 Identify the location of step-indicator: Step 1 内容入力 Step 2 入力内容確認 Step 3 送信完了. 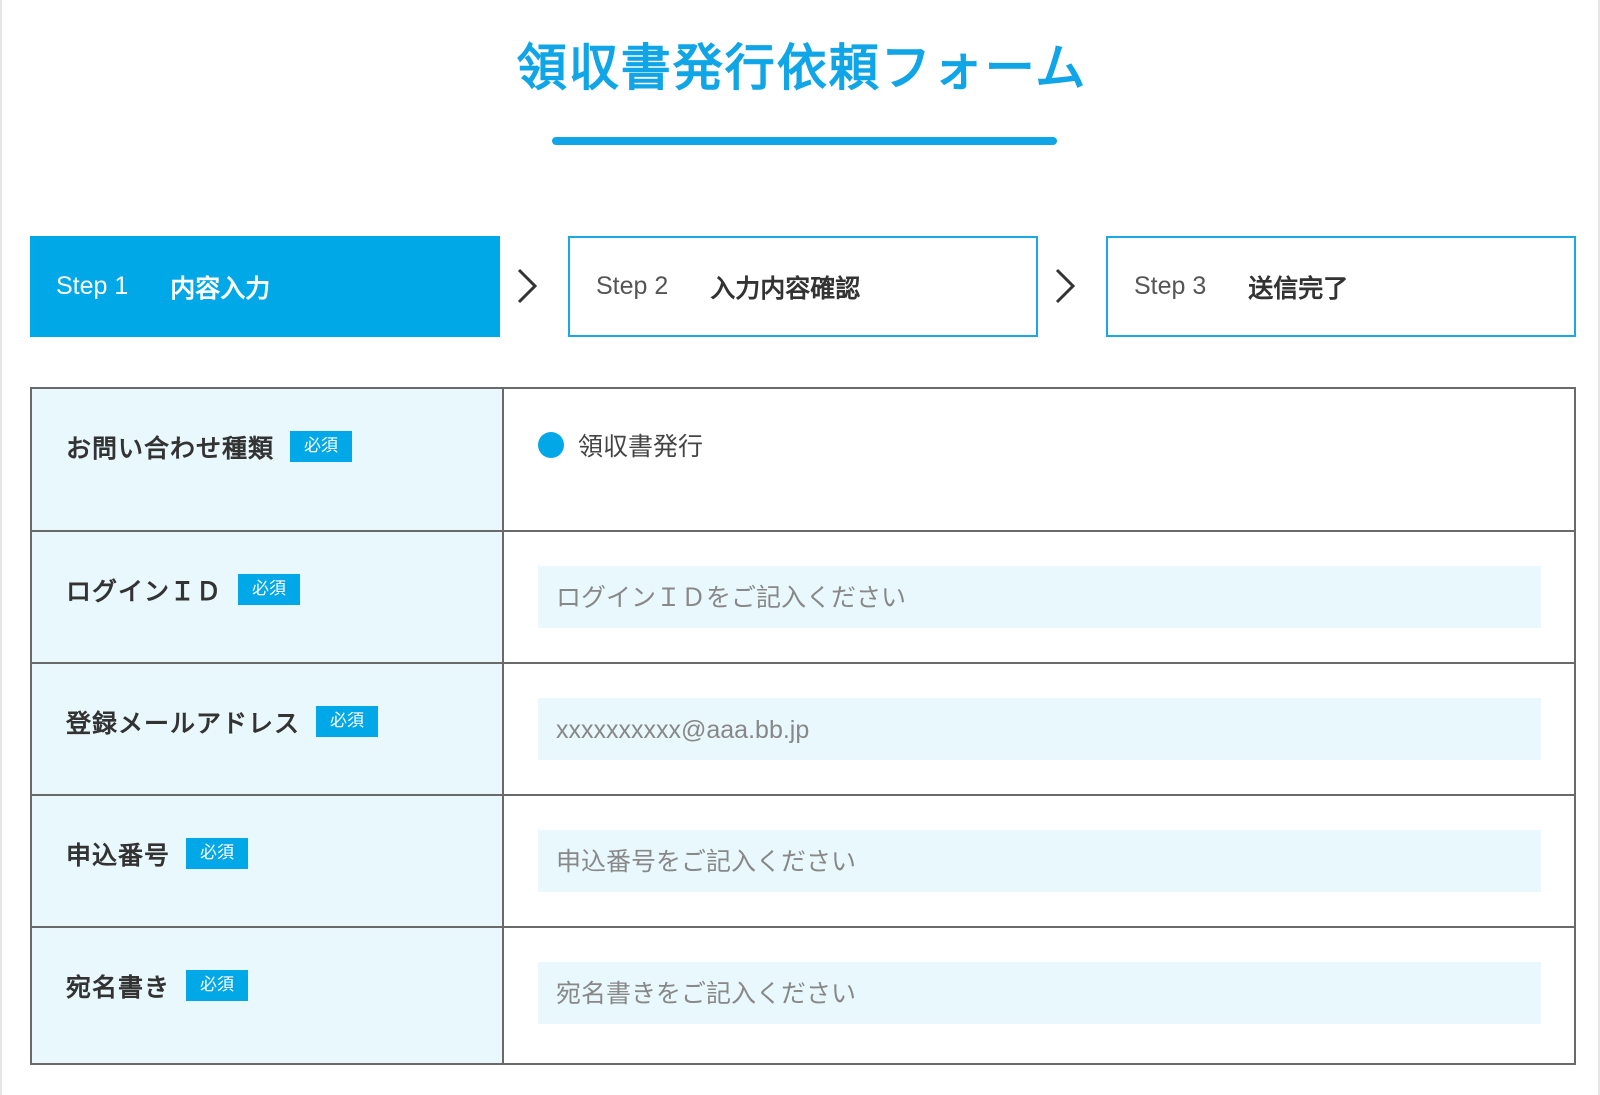
(803, 286).